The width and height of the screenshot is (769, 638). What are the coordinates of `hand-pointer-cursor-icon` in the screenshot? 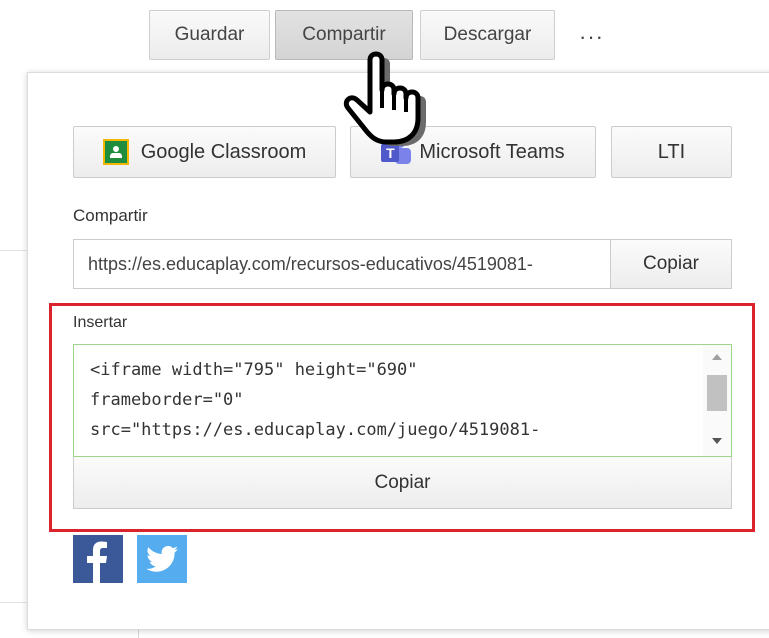 It's located at (384, 98).